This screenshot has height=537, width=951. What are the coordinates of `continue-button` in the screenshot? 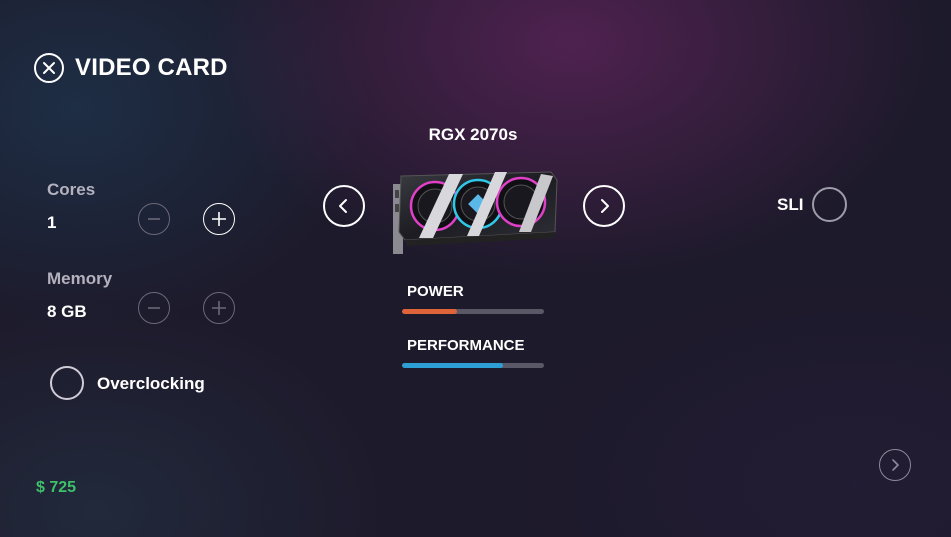 It's located at (895, 465).